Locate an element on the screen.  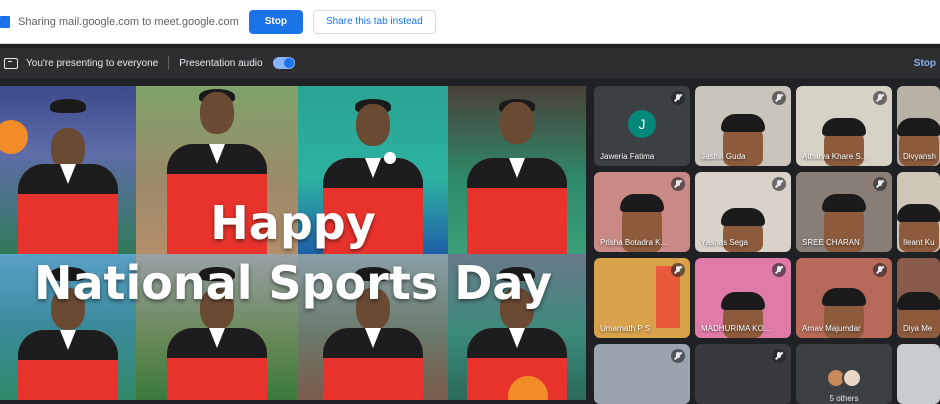
others-avatars is located at coordinates (846, 378).